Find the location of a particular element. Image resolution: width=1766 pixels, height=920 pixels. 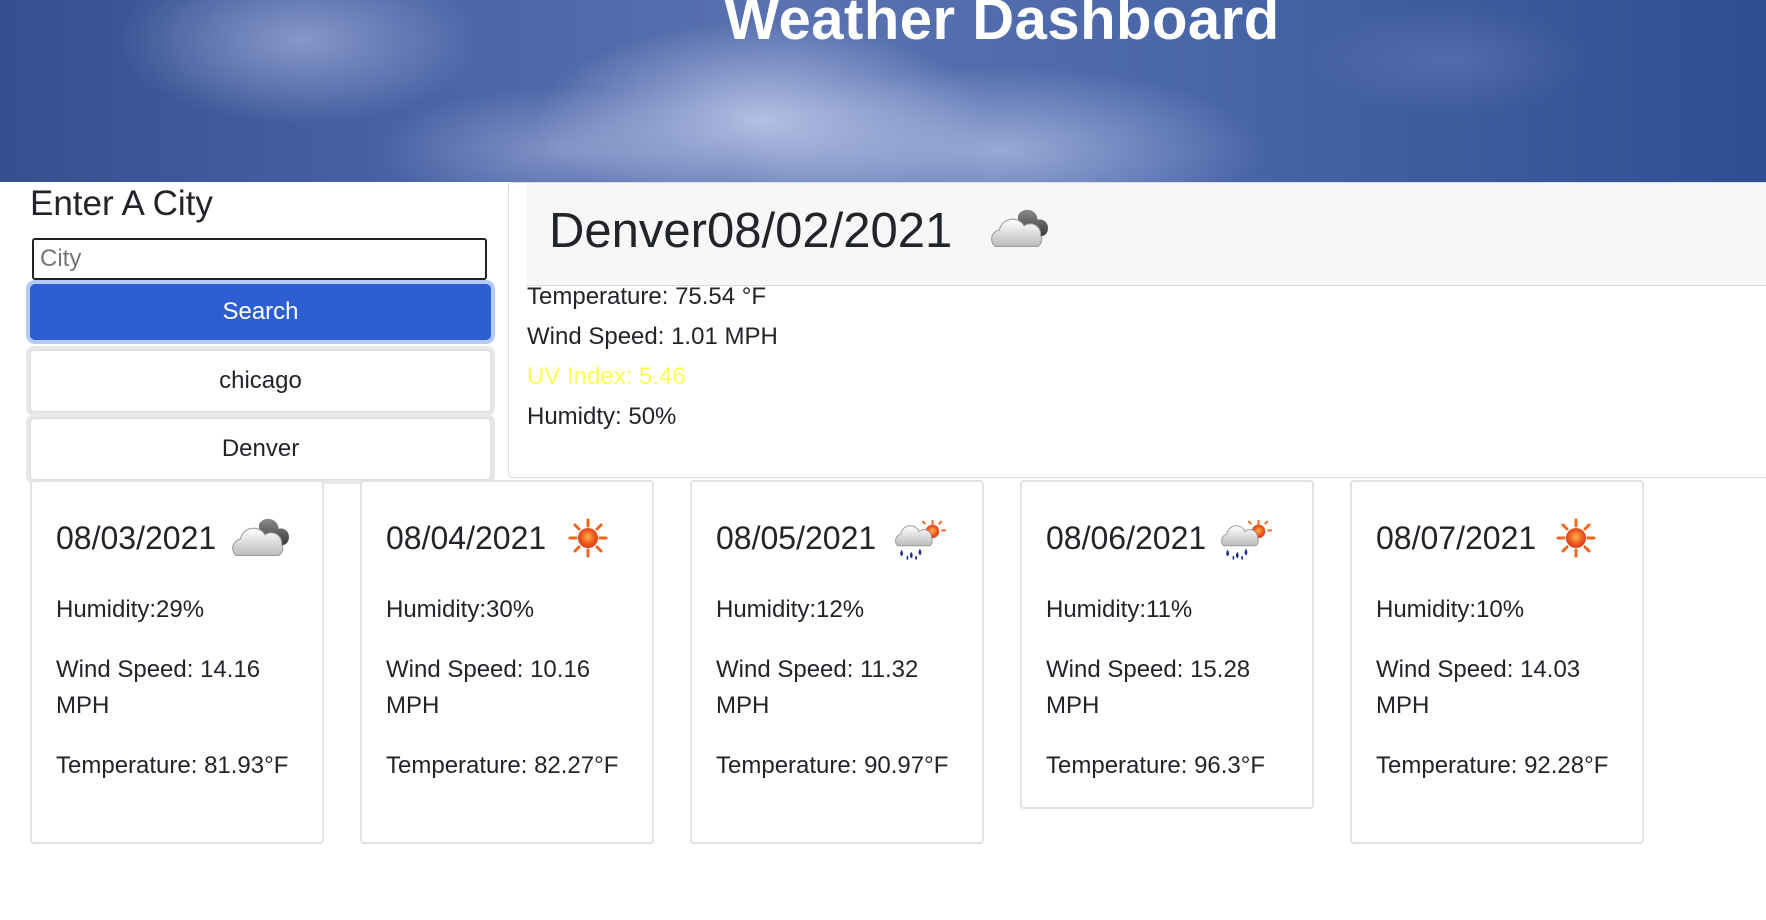

search-heading: Enter A City is located at coordinates (121, 203).